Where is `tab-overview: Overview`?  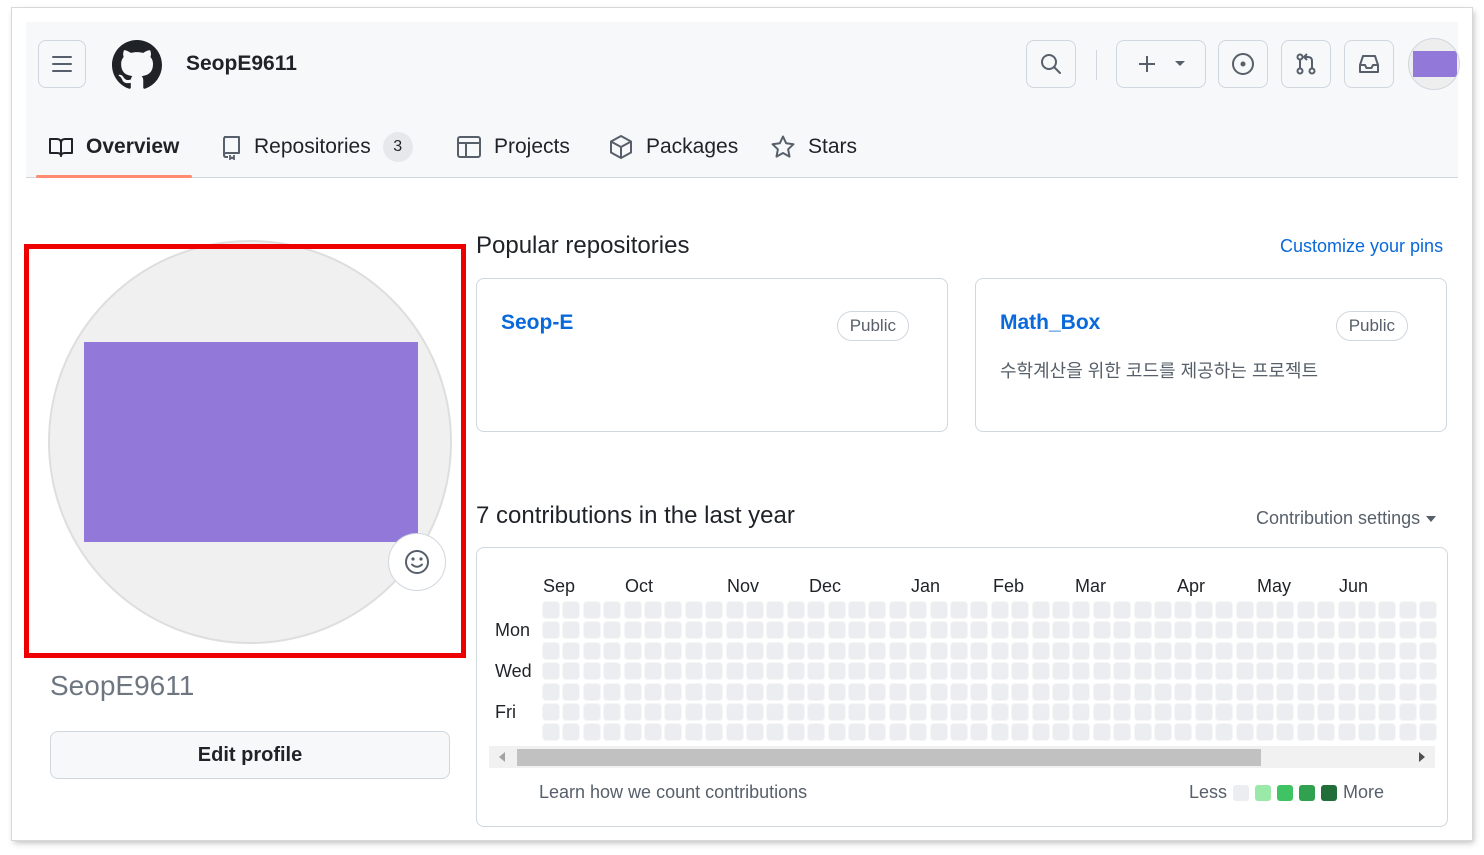 tab-overview: Overview is located at coordinates (113, 147).